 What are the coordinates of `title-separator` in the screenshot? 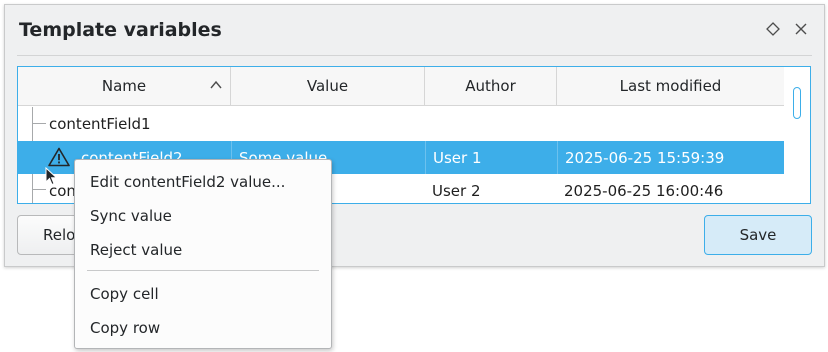 It's located at (414, 55).